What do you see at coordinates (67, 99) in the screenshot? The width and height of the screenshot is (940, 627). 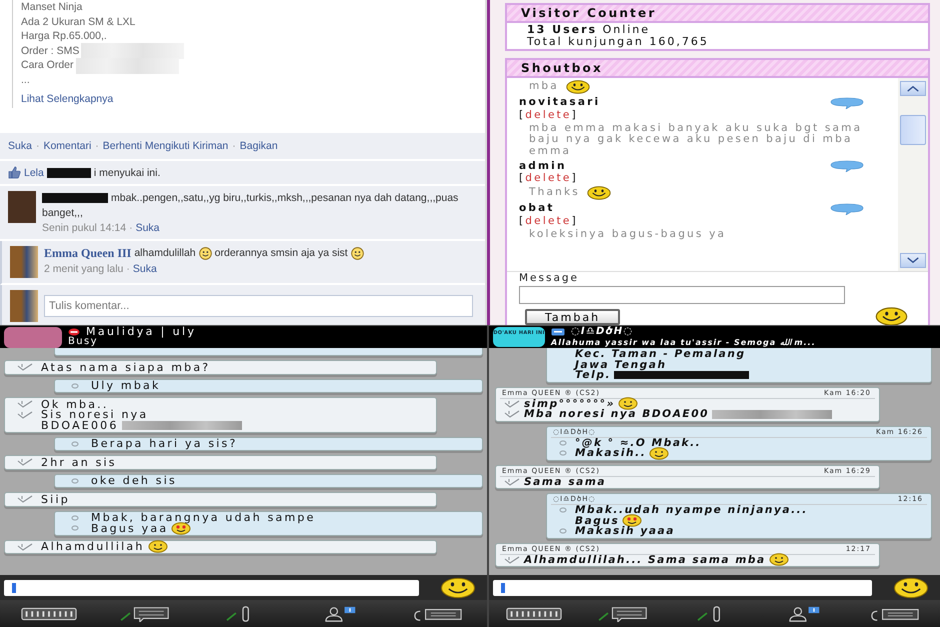 I see `see-more-link: Lihat Selengkapnya` at bounding box center [67, 99].